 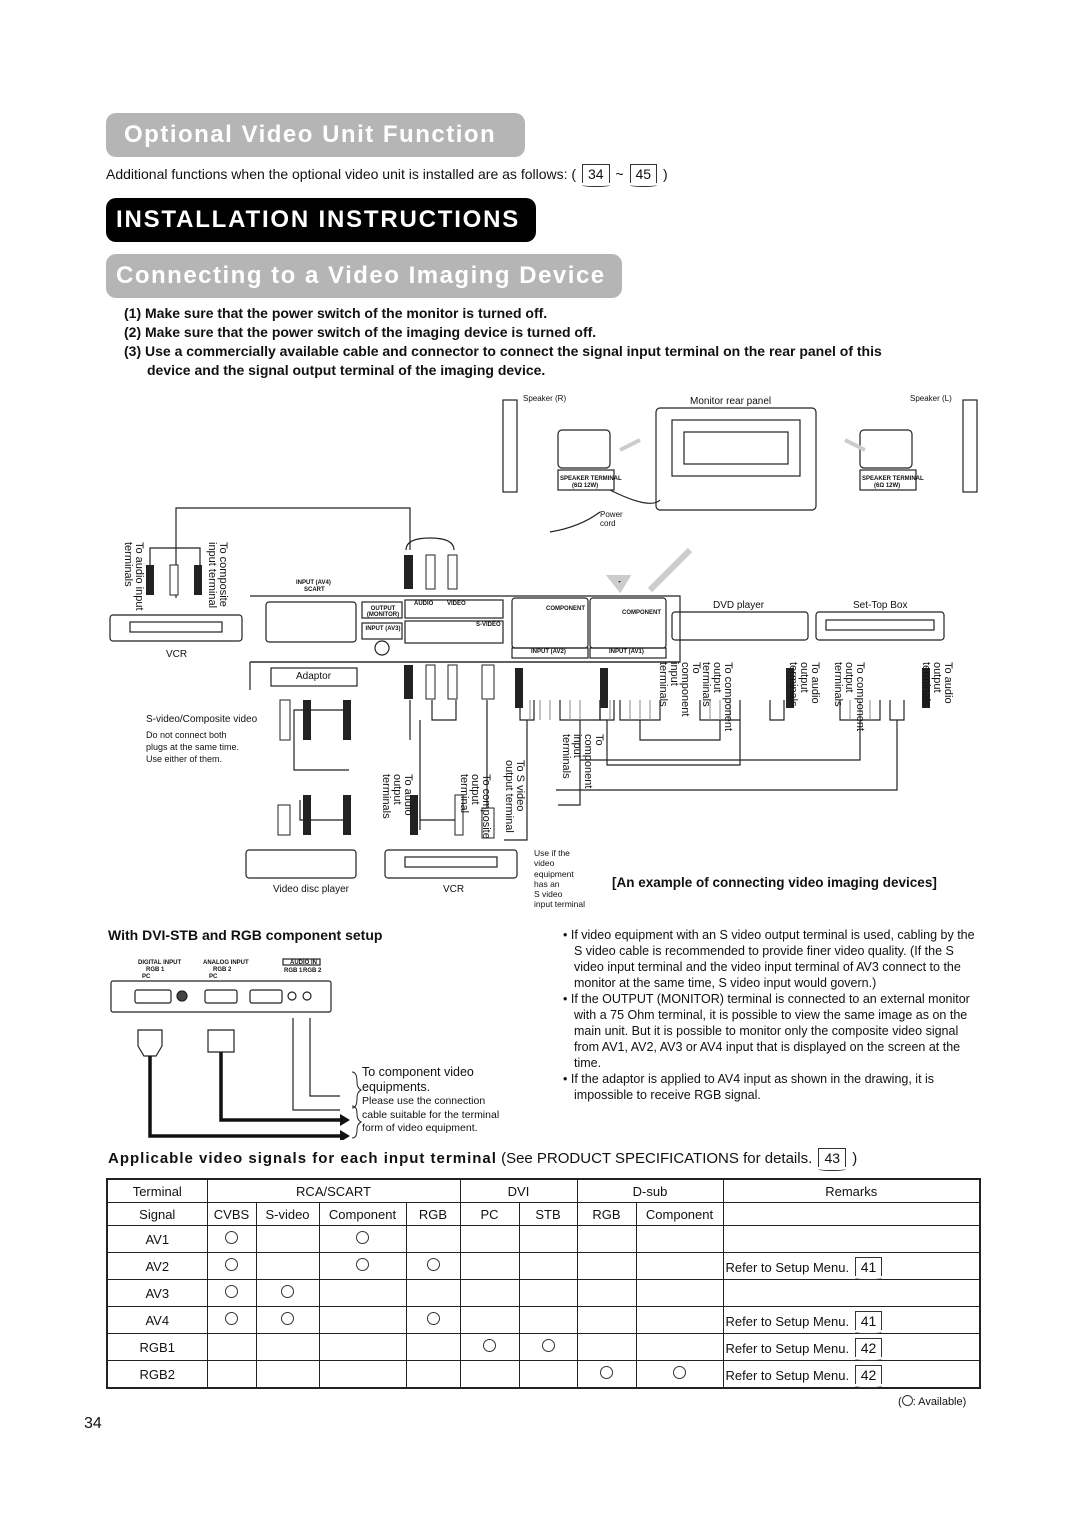 What do you see at coordinates (177, 654) in the screenshot?
I see `vcr-label: VCR` at bounding box center [177, 654].